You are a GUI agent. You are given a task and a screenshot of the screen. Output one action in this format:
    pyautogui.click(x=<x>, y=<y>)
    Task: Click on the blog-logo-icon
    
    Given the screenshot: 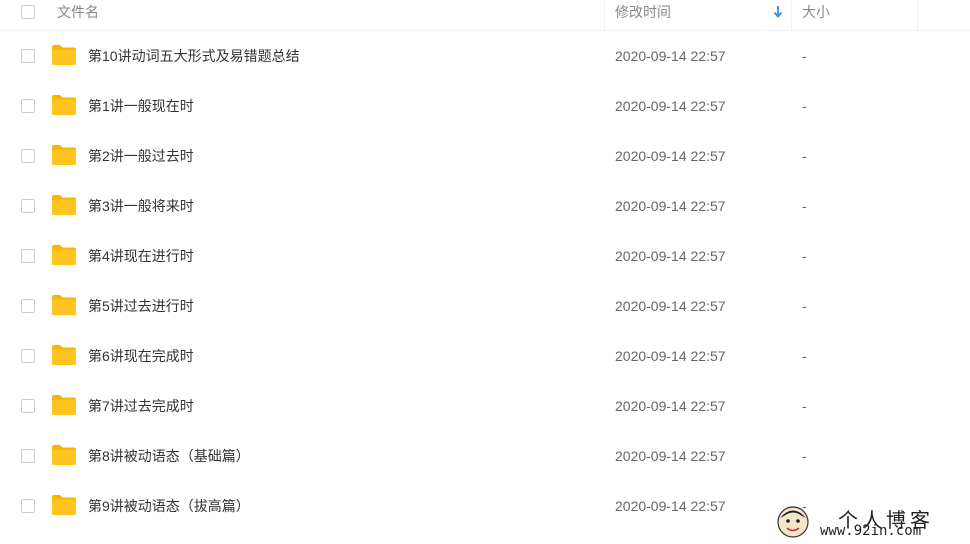 What is the action you would take?
    pyautogui.click(x=793, y=522)
    